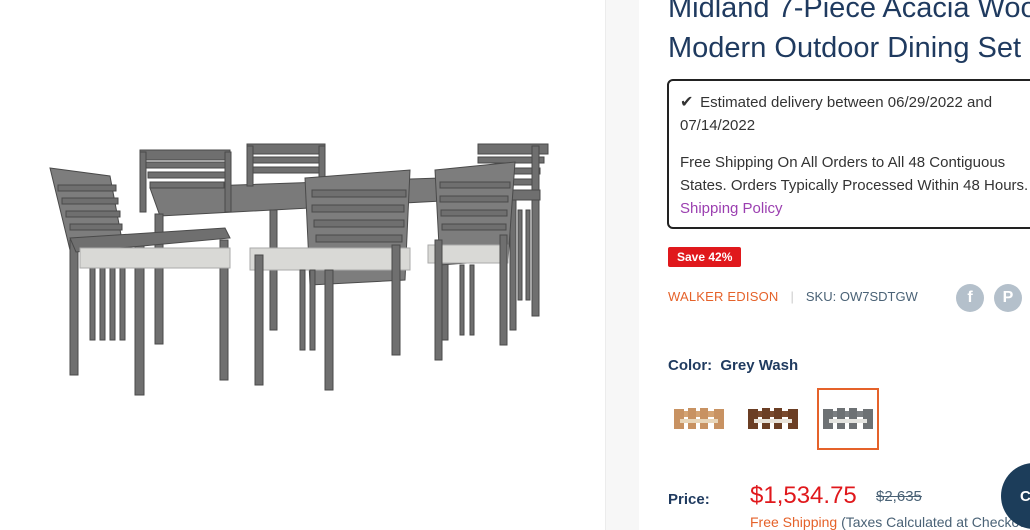  I want to click on color-label: Color:, so click(690, 365).